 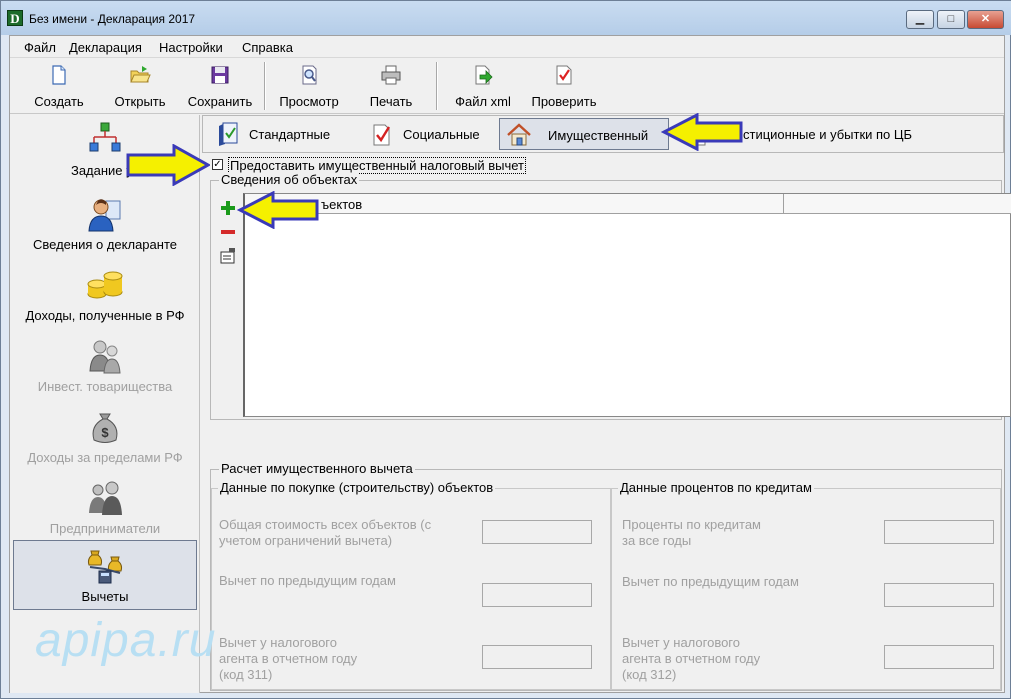 What do you see at coordinates (228, 134) in the screenshot?
I see `standard-deduction-icon` at bounding box center [228, 134].